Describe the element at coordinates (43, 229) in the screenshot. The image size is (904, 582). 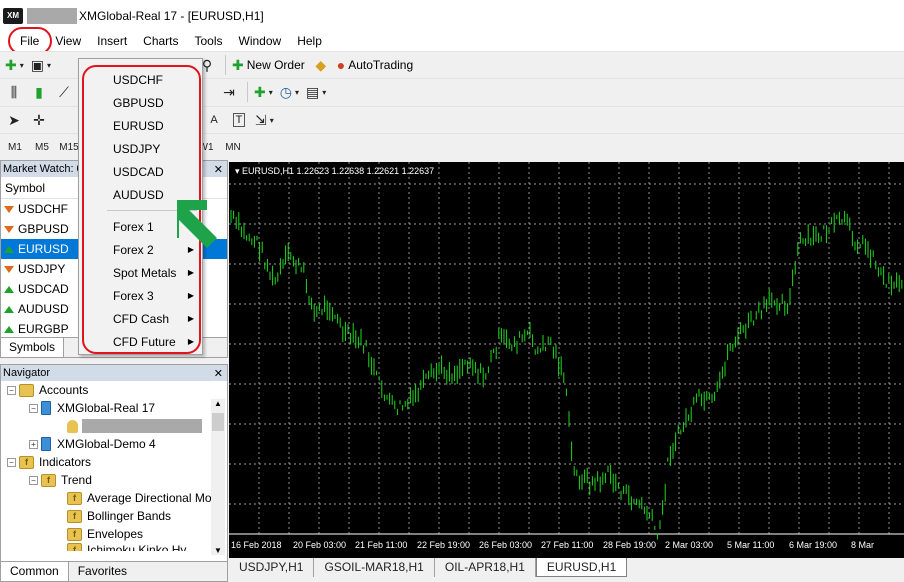
I see `market-watch-symbol: GBPUSD` at that location.